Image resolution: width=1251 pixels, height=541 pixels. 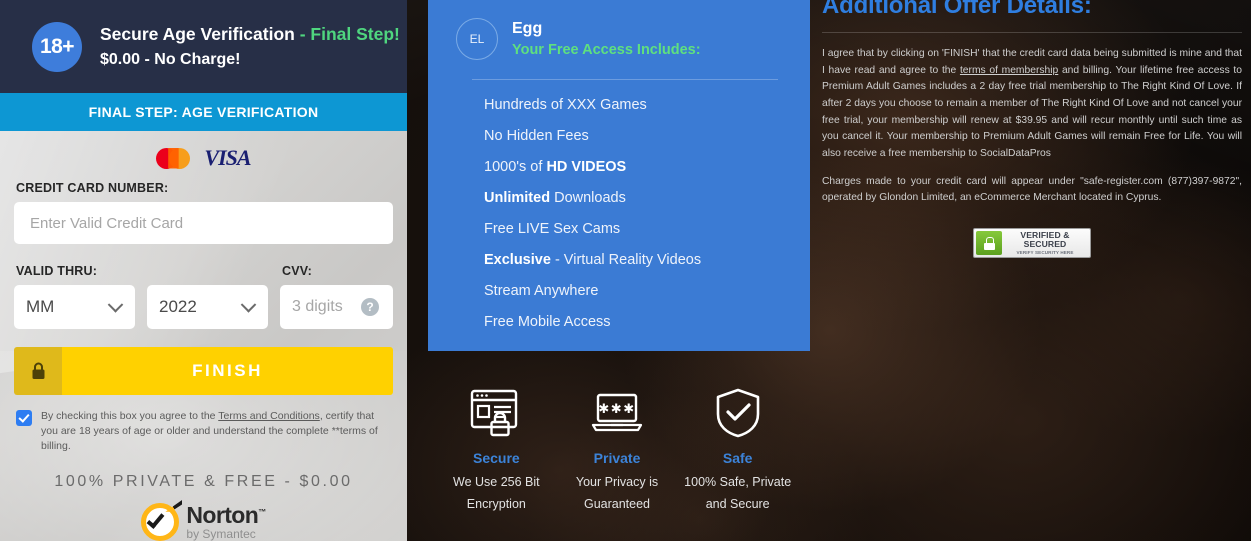 What do you see at coordinates (541, 291) in the screenshot?
I see `offer-benefit-text: Stream Anywhere` at bounding box center [541, 291].